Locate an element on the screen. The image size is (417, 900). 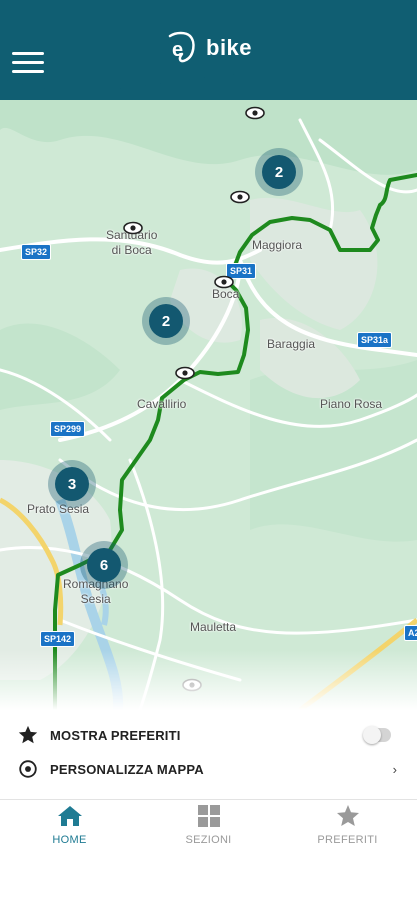
map-cluster-marker: 3 is located at coordinates (72, 484).